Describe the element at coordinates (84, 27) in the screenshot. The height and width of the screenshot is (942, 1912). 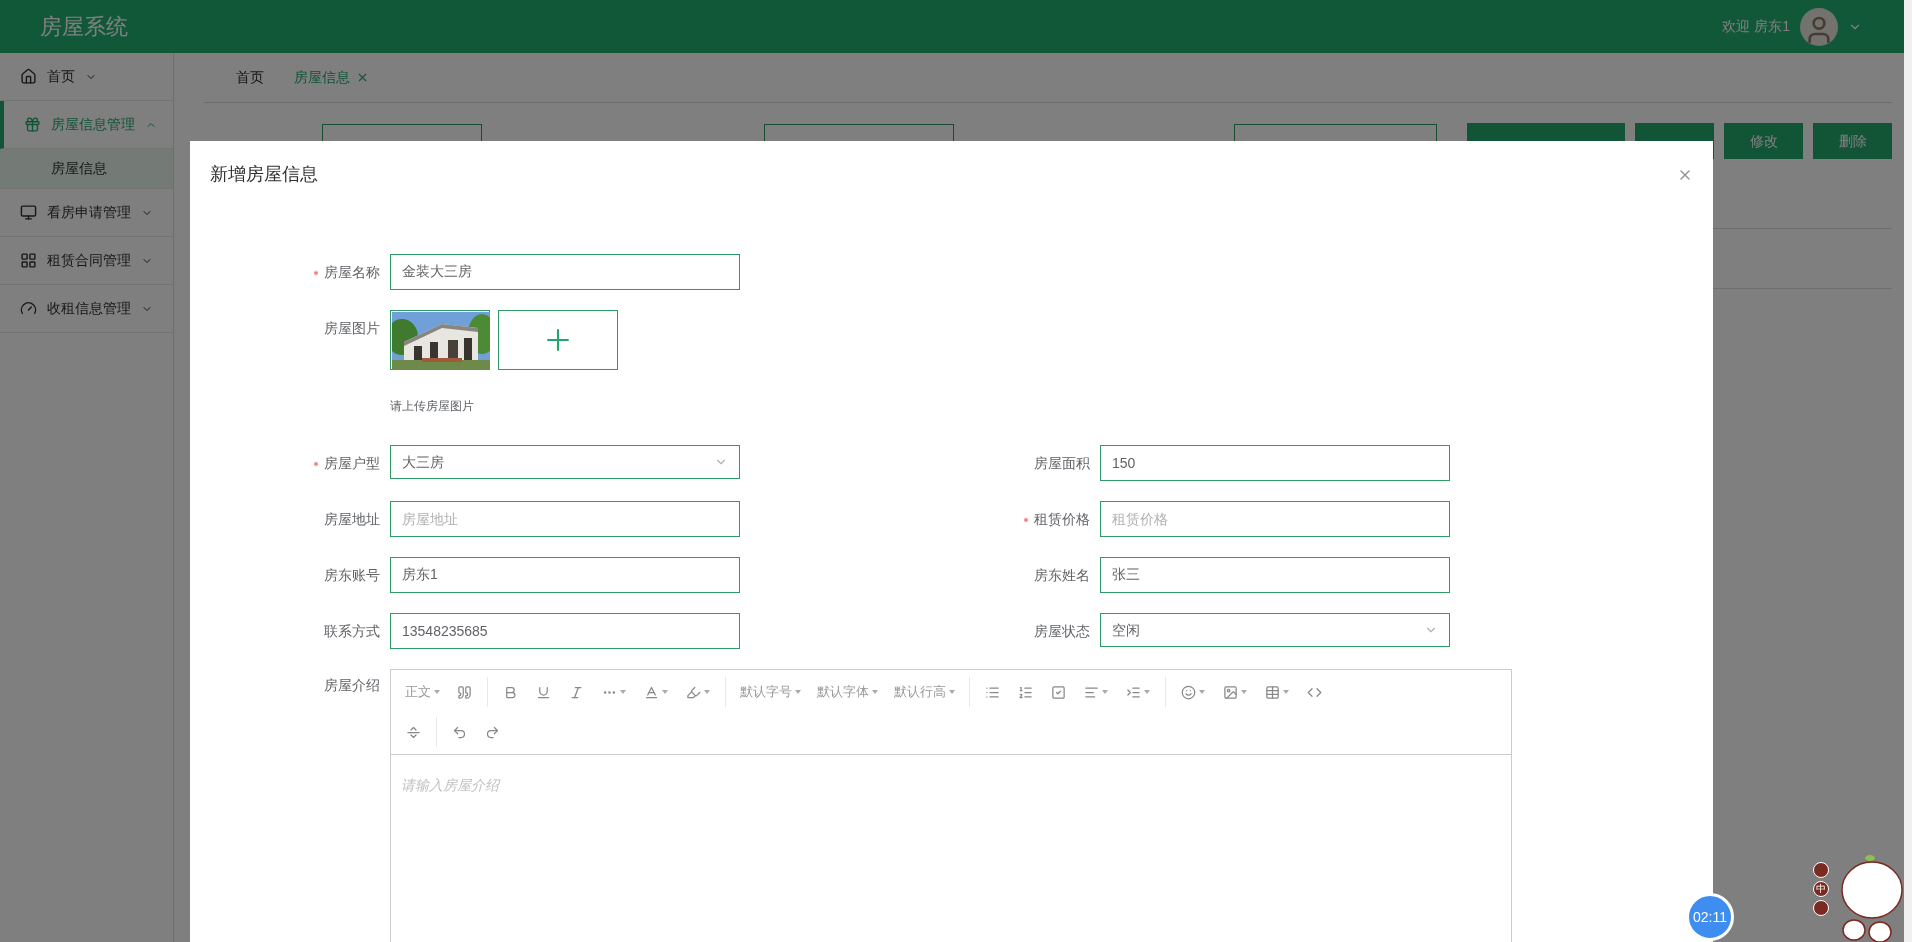
I see `app-title: 房屋系统` at that location.